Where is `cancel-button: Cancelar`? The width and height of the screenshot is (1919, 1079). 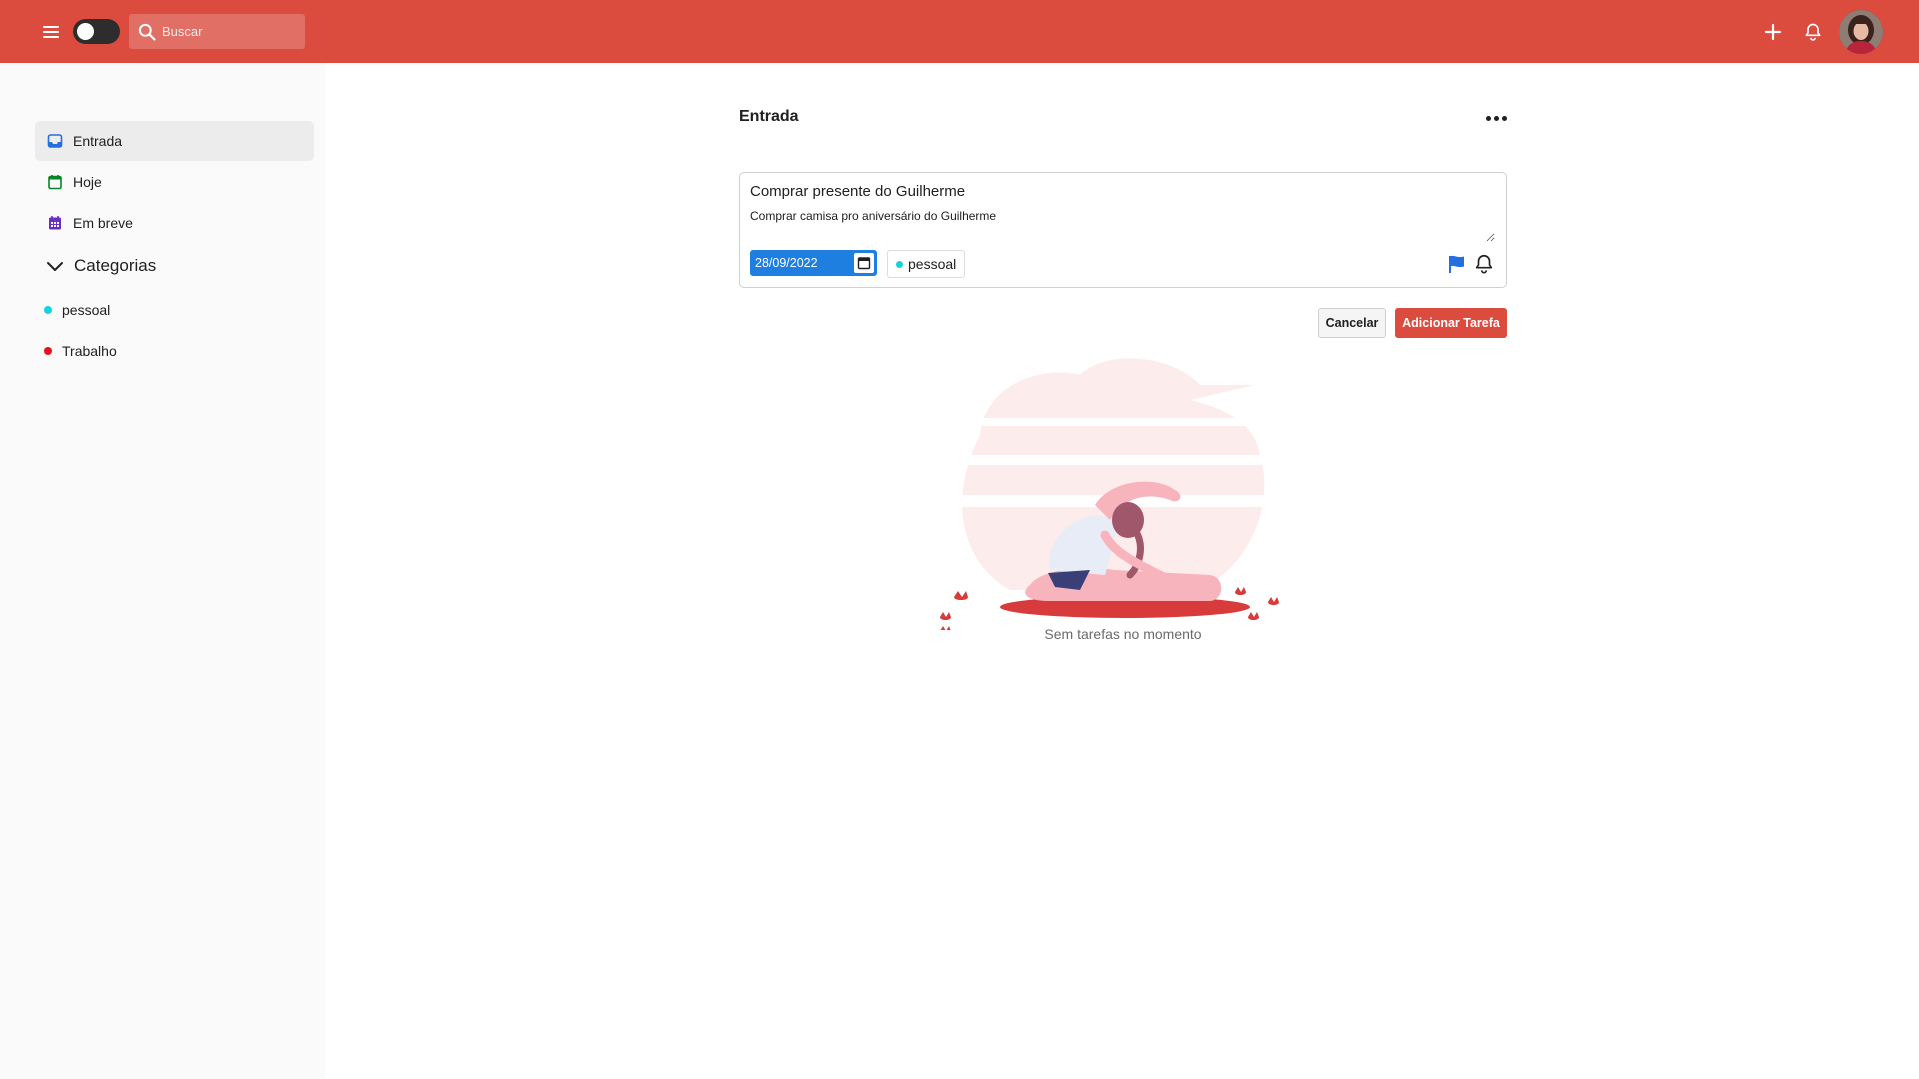
cancel-button: Cancelar is located at coordinates (1352, 323).